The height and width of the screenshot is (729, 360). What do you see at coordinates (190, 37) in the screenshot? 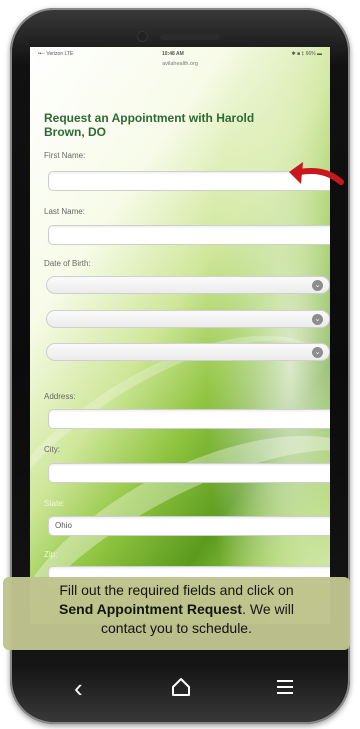
I see `speaker-grille` at bounding box center [190, 37].